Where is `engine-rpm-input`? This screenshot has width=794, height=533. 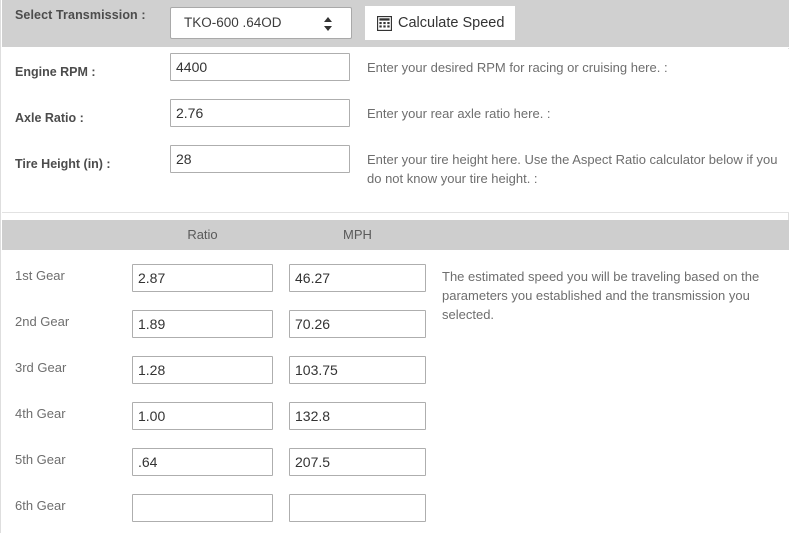
engine-rpm-input is located at coordinates (260, 67).